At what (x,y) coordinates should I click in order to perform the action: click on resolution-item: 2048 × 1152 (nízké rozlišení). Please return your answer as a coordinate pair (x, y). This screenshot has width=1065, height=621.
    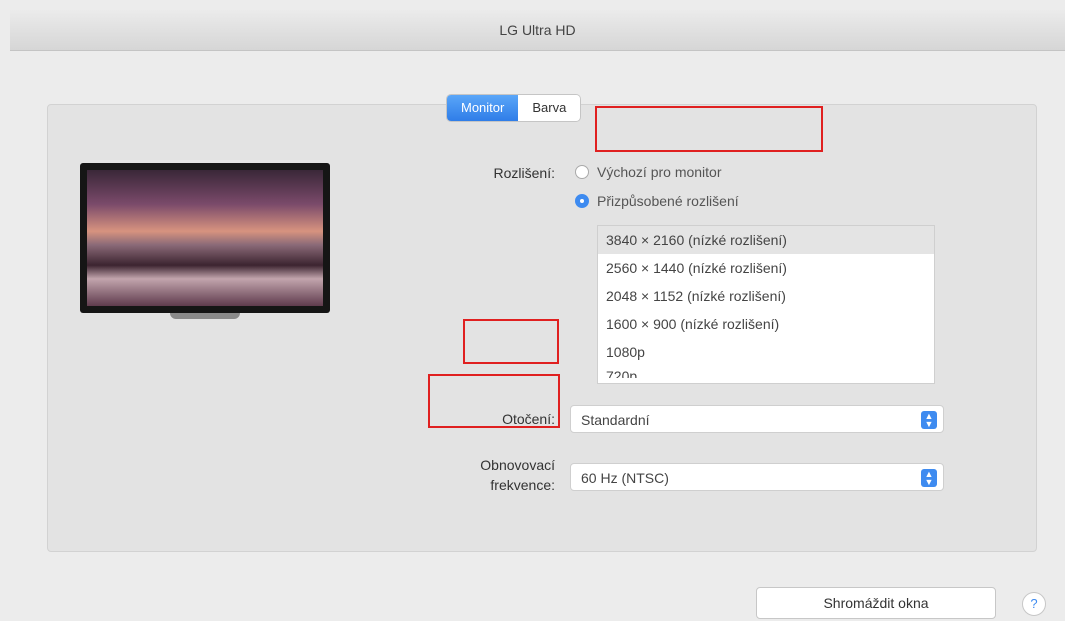
    Looking at the image, I should click on (766, 296).